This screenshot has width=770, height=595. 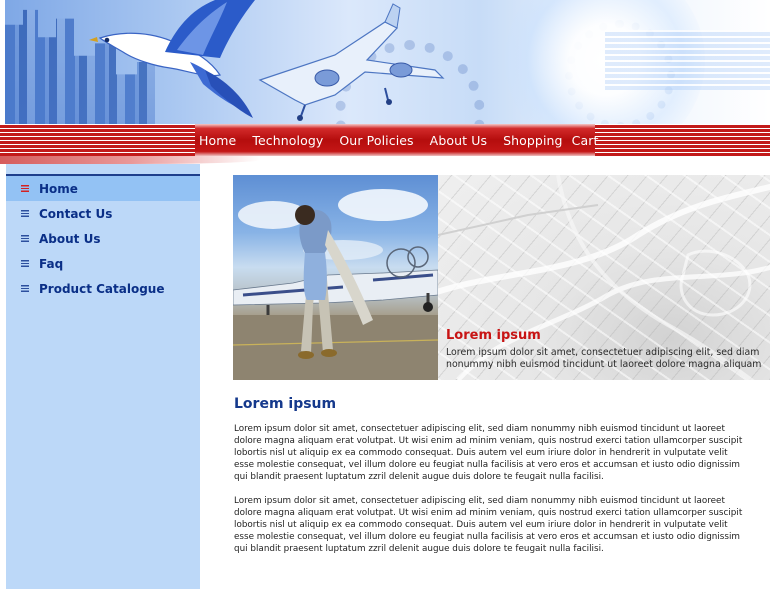 What do you see at coordinates (458, 140) in the screenshot?
I see `nav-item-about-us: About Us` at bounding box center [458, 140].